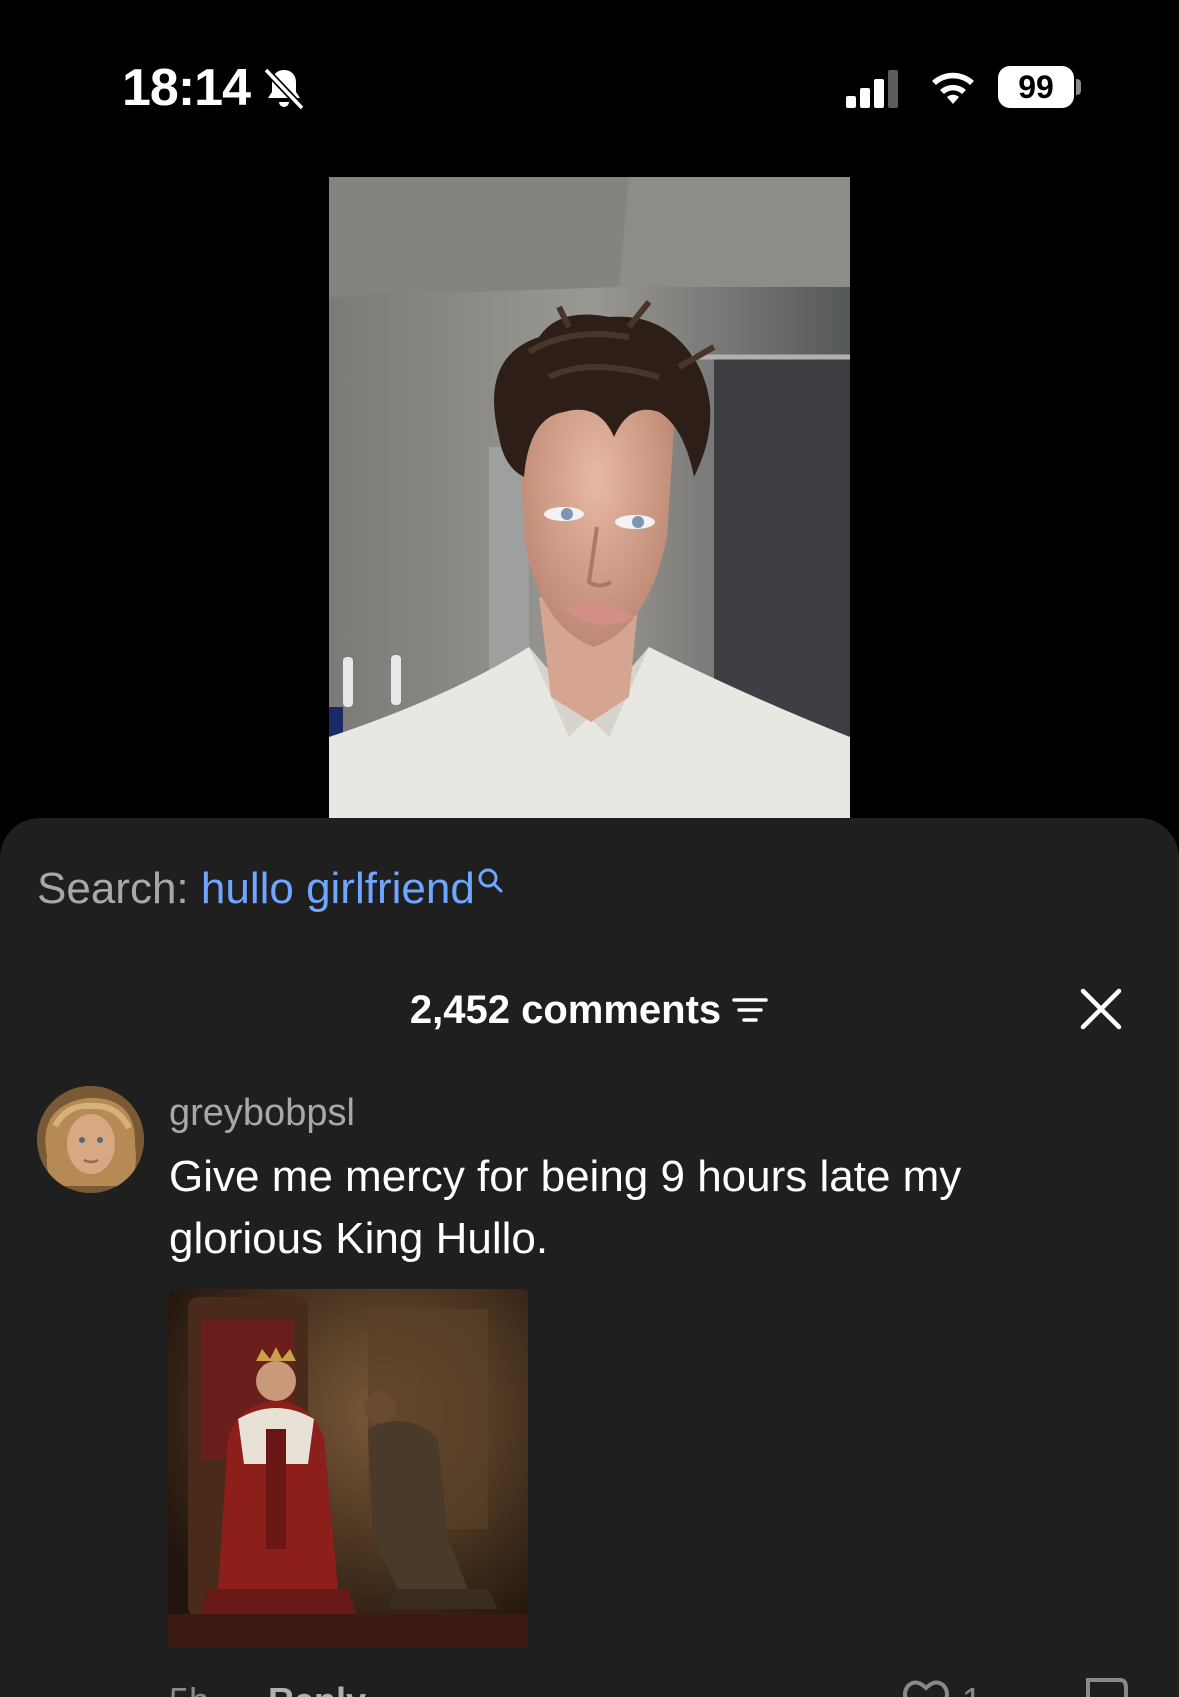 The image size is (1179, 1697). I want to click on comment-attached-image, so click(348, 1468).